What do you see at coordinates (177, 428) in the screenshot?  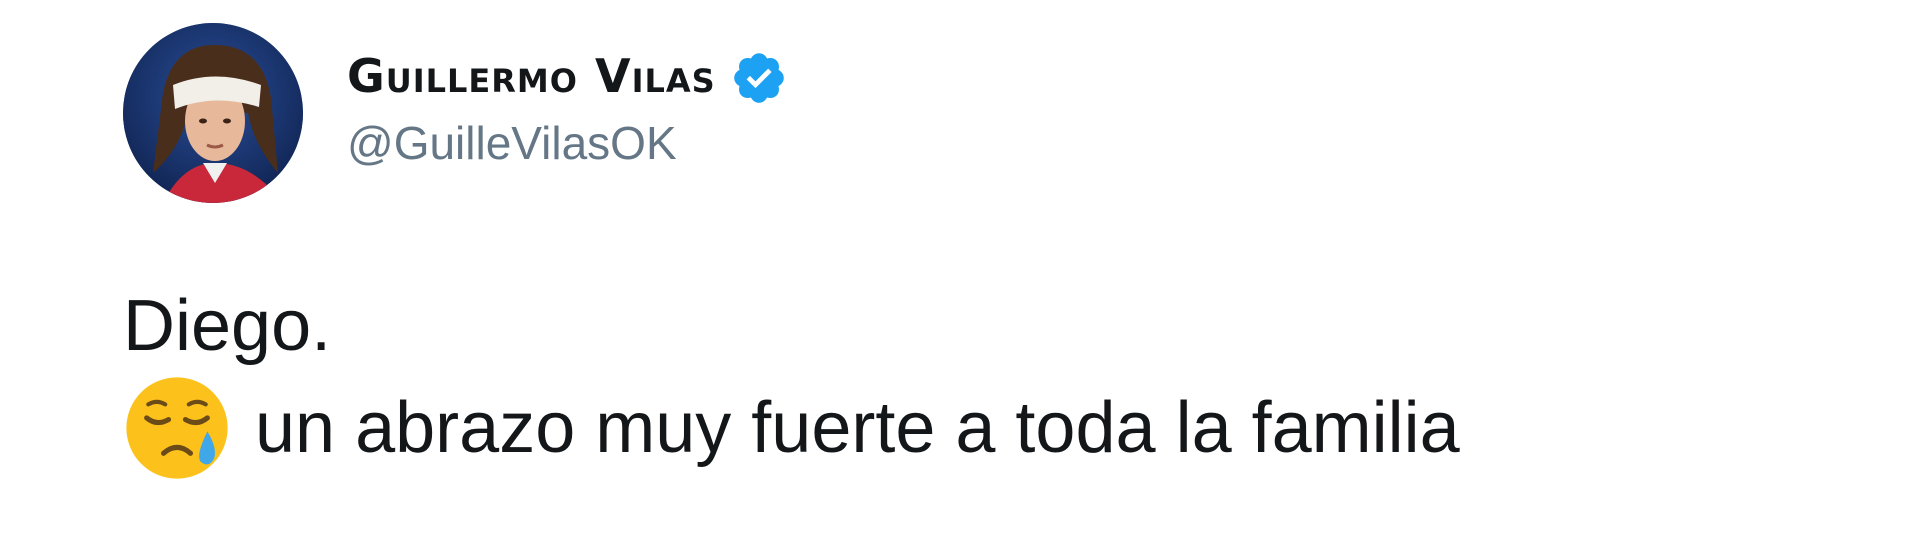 I see `sad-relieved-face-icon` at bounding box center [177, 428].